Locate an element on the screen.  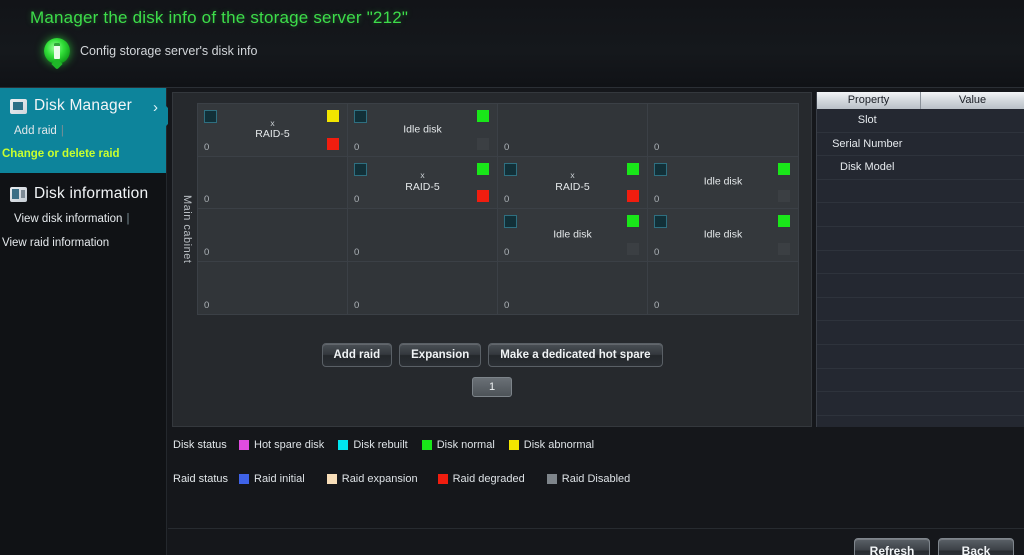
property-cell-name: Serial Number is located at coordinates (867, 143).